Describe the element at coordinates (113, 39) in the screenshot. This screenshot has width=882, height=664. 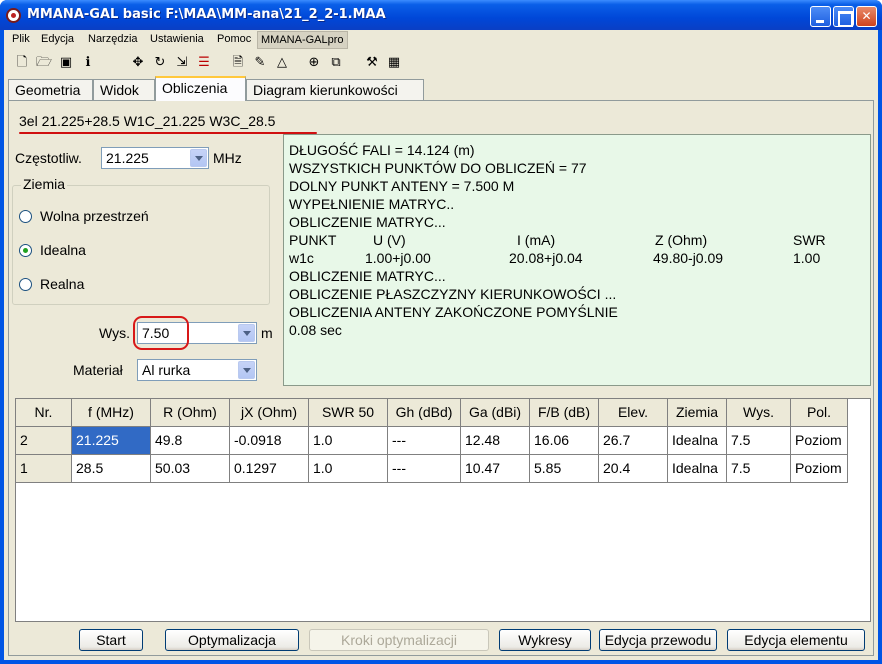
I see `menu-narzedzia: Narzędzia` at that location.